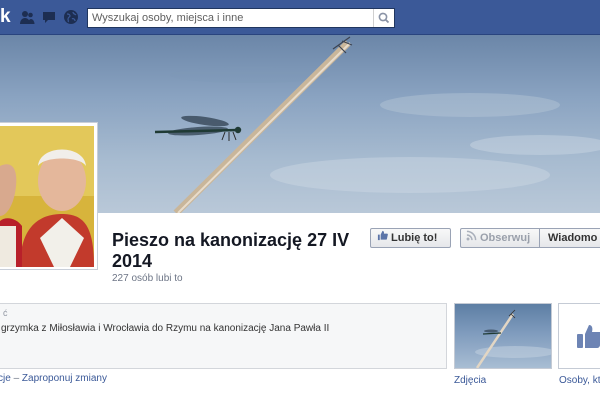 Image resolution: width=600 pixels, height=400 pixels. I want to click on about-title: ć, so click(5, 313).